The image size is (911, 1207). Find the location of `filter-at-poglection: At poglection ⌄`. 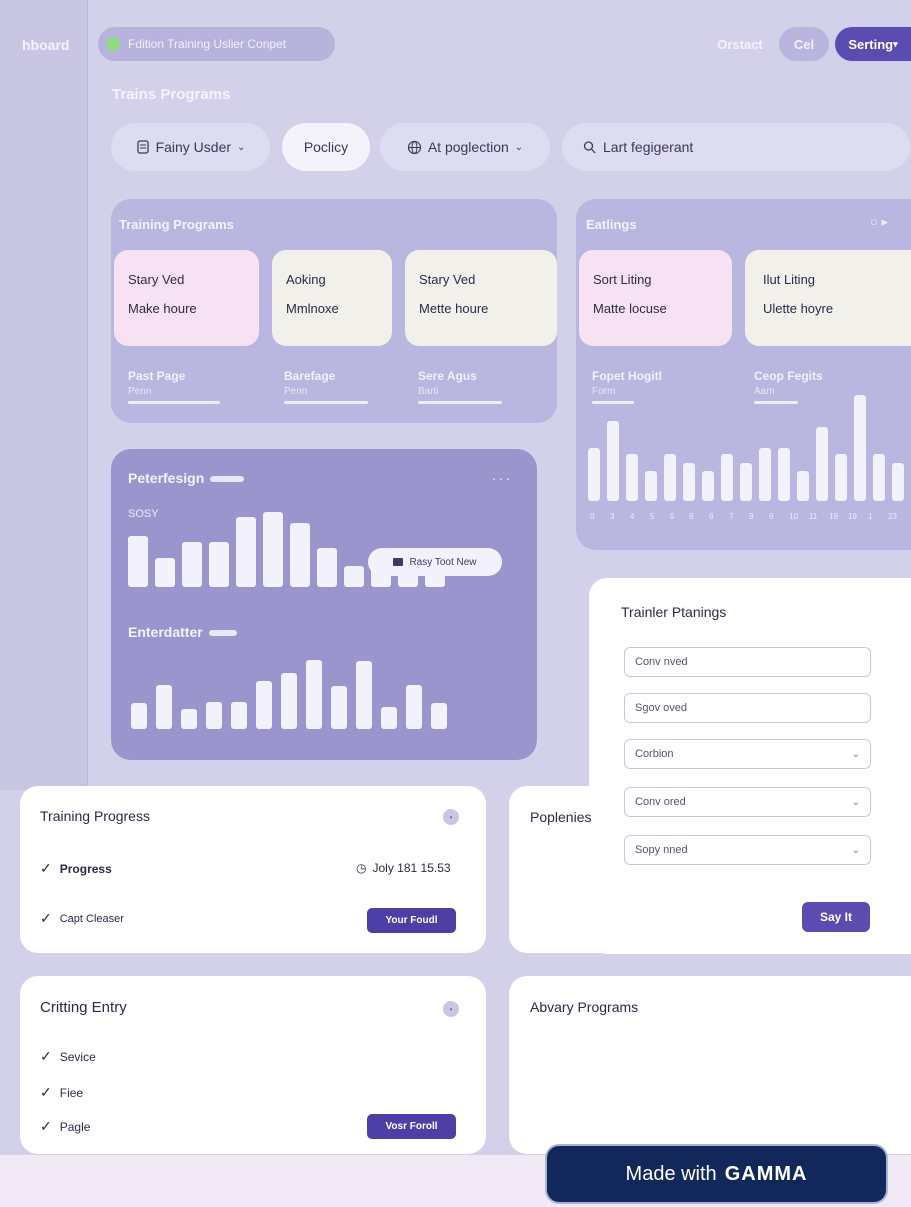

filter-at-poglection: At poglection ⌄ is located at coordinates (465, 147).